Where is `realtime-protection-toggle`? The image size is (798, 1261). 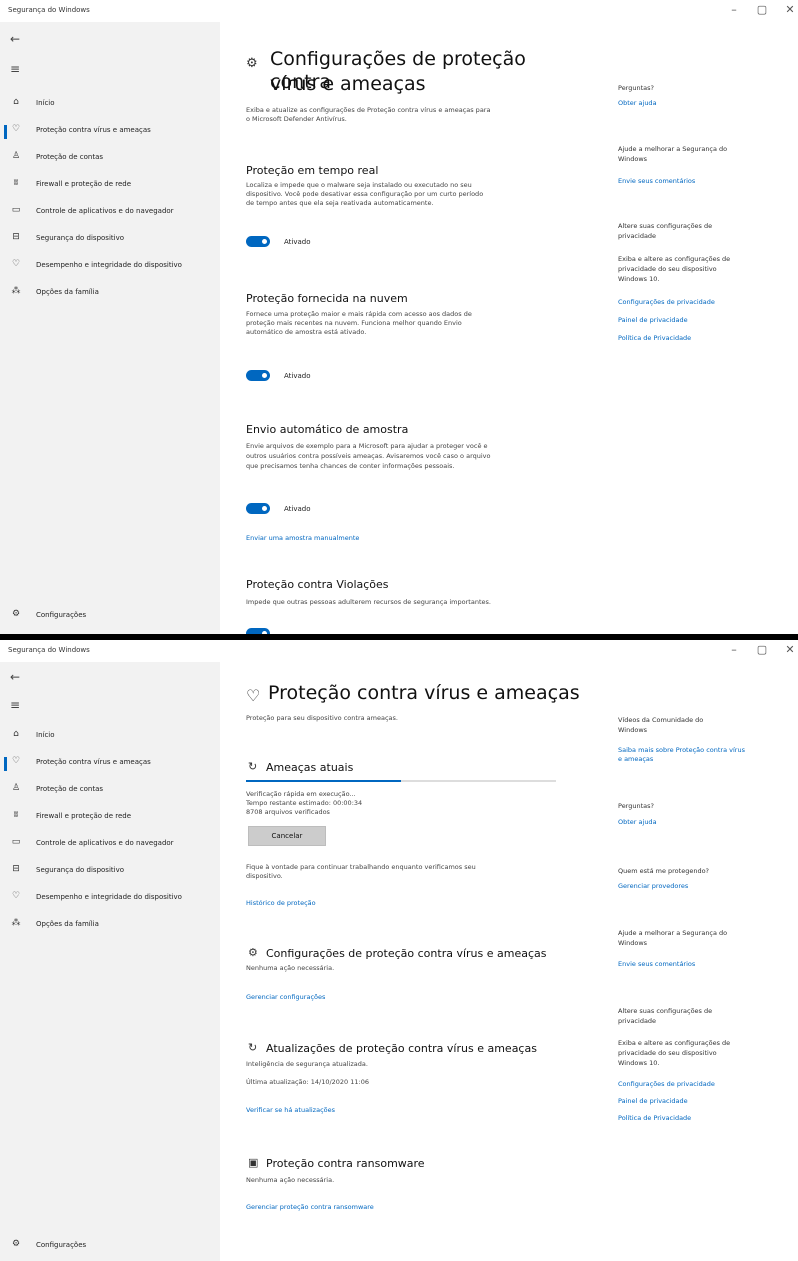
realtime-protection-toggle is located at coordinates (258, 241).